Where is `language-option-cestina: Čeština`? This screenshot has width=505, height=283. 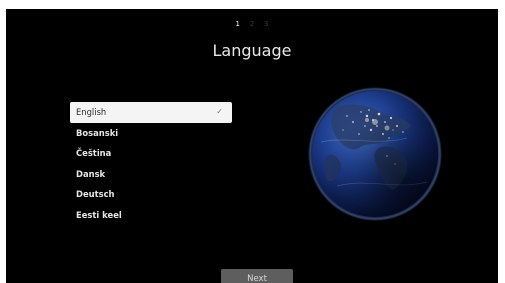 language-option-cestina: Čeština is located at coordinates (151, 153).